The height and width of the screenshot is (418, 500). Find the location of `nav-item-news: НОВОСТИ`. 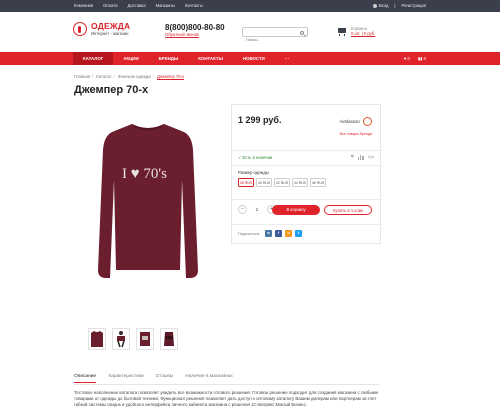

nav-item-news: НОВОСТИ is located at coordinates (254, 58).